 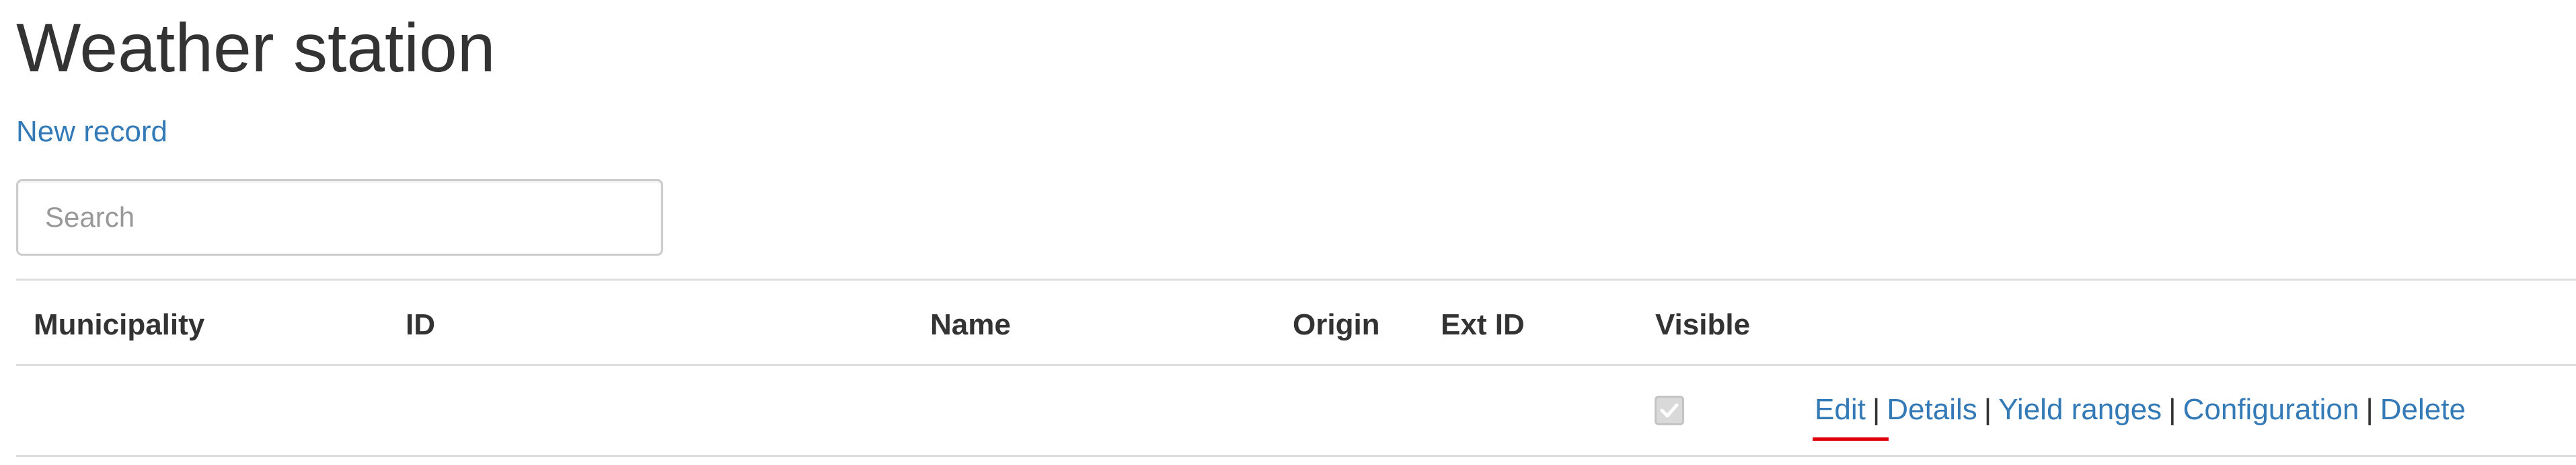 I want to click on column-header-id: ID, so click(x=420, y=324).